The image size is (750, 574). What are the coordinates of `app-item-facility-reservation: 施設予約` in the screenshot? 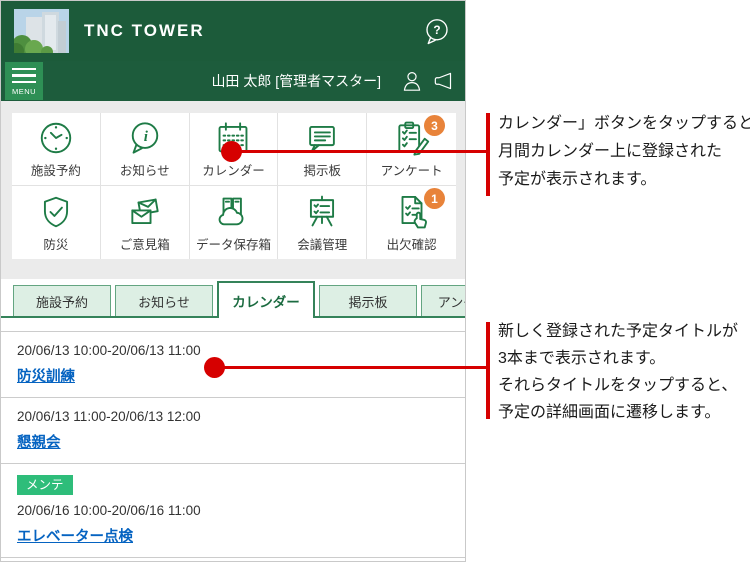 It's located at (56, 149).